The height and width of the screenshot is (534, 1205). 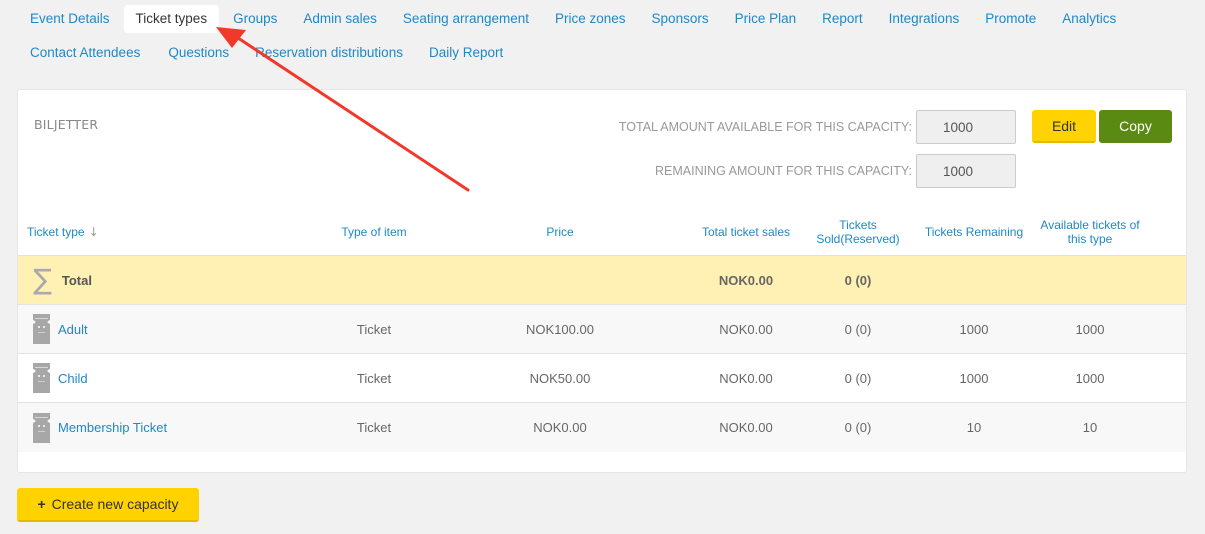 I want to click on price: NOK50.00, so click(x=560, y=378).